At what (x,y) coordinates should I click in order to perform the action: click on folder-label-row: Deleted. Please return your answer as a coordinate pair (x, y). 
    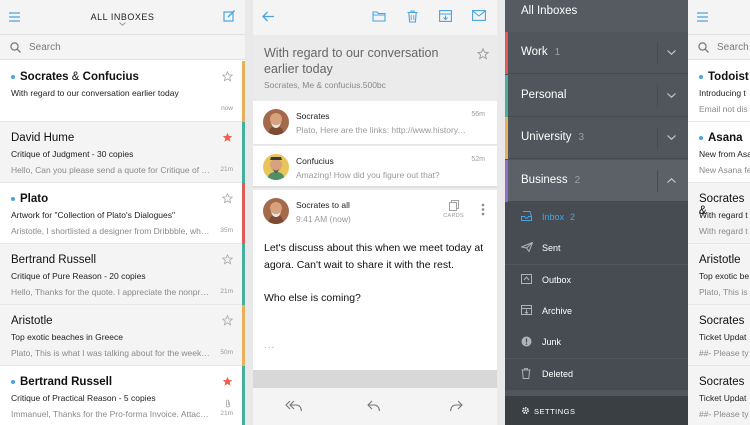
    Looking at the image, I should click on (557, 374).